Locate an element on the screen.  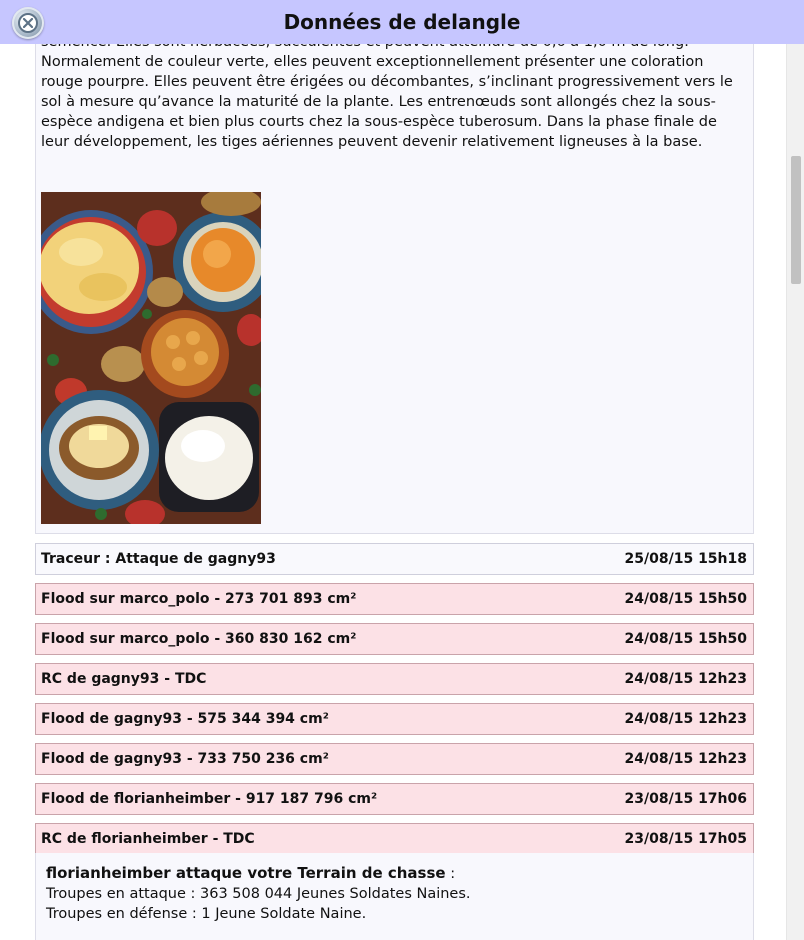
log-row-date: 23/08/15 17h05 is located at coordinates (685, 839).